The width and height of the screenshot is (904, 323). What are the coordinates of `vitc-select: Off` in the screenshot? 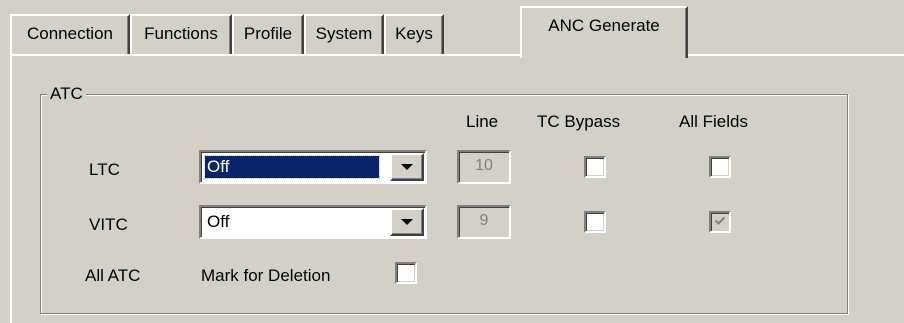 It's located at (313, 222).